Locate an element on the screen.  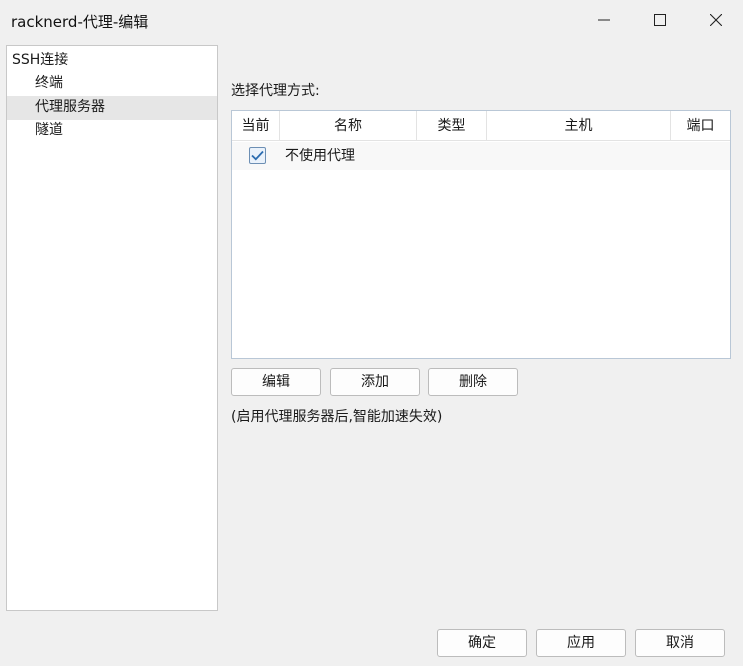
ok-button: 确定 is located at coordinates (482, 643).